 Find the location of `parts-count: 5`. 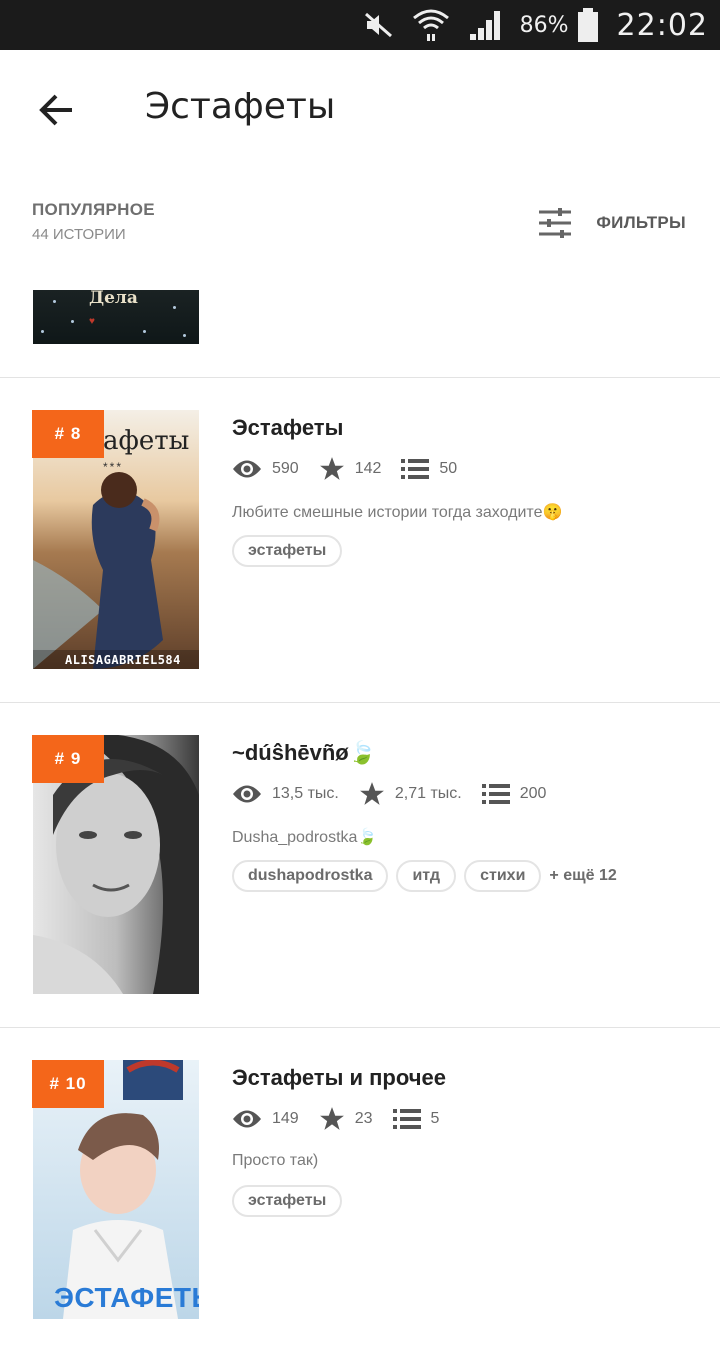

parts-count: 5 is located at coordinates (435, 1118).